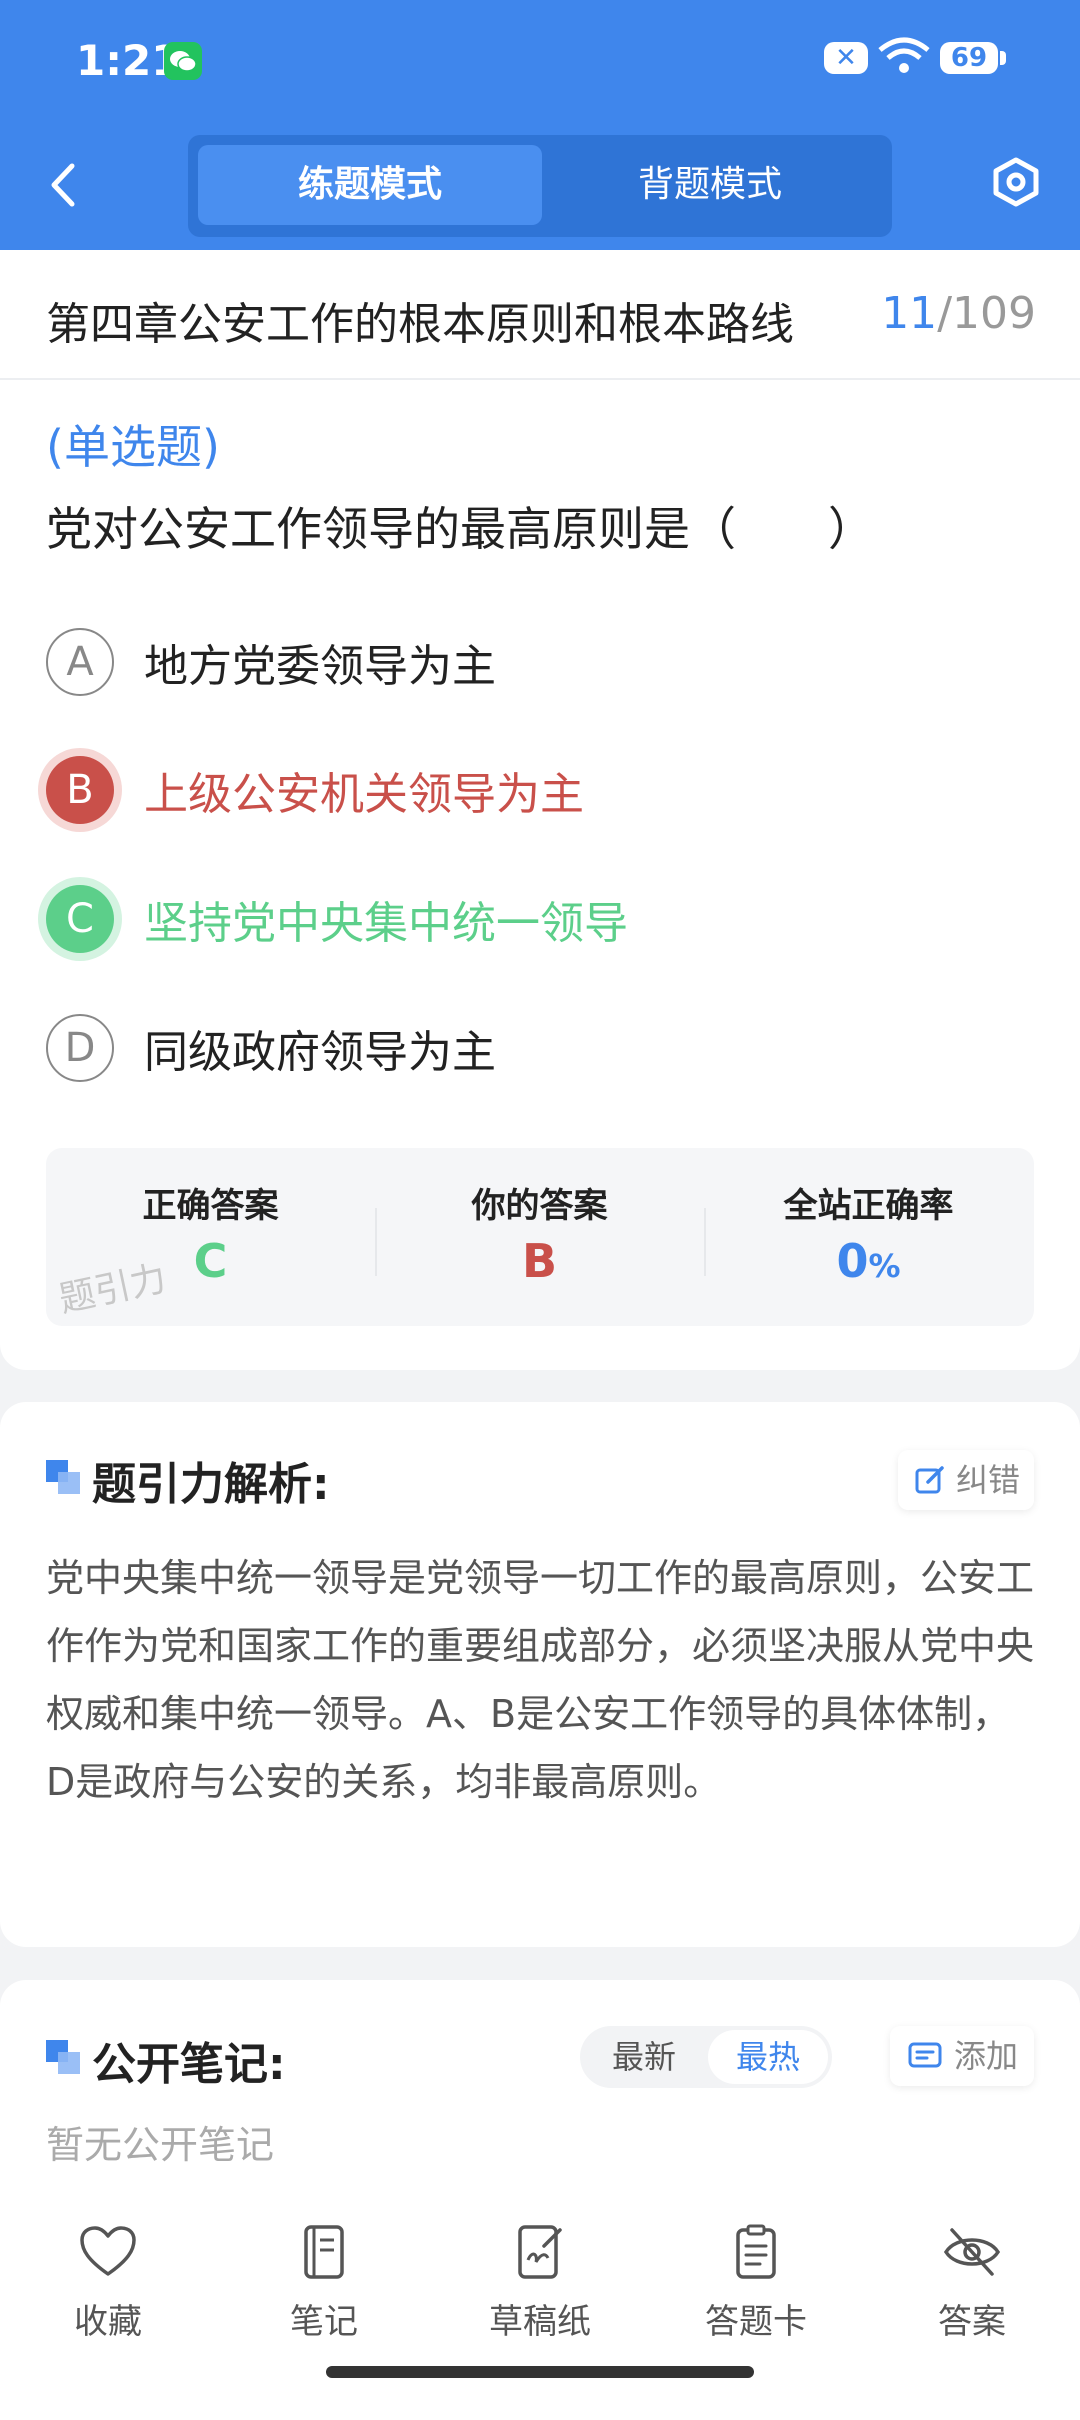  I want to click on progress-current: 11, so click(909, 313).